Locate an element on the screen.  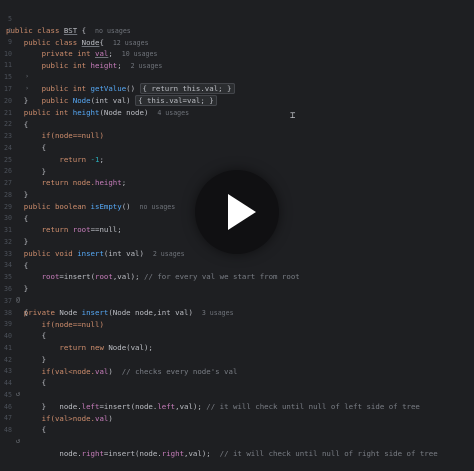
code-line: 39 { is located at coordinates (237, 324).